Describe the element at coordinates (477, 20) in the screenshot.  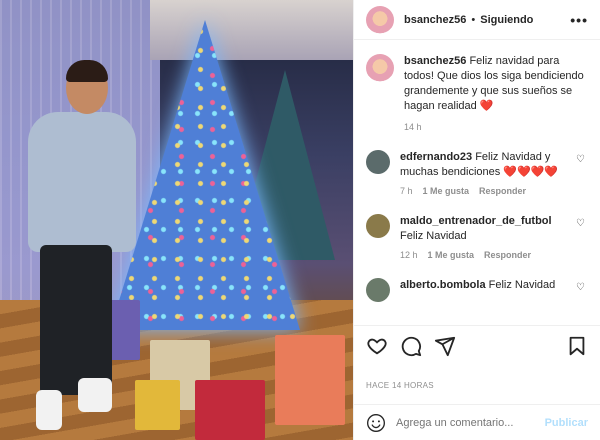
I see `post-header: bsanchez56 • Siguiendo •••` at that location.